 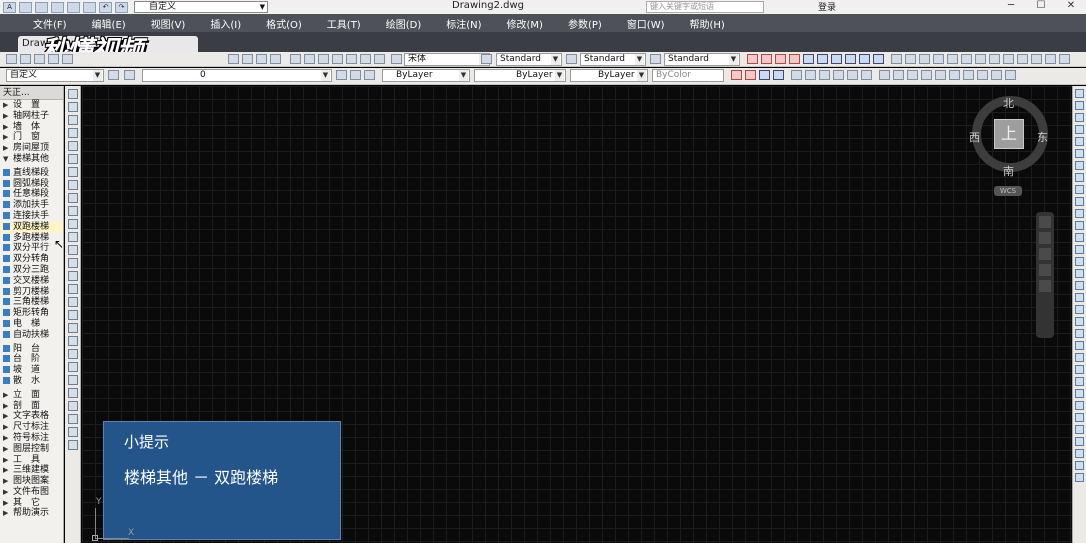 What do you see at coordinates (1008, 171) in the screenshot?
I see `compass-south: 南` at bounding box center [1008, 171].